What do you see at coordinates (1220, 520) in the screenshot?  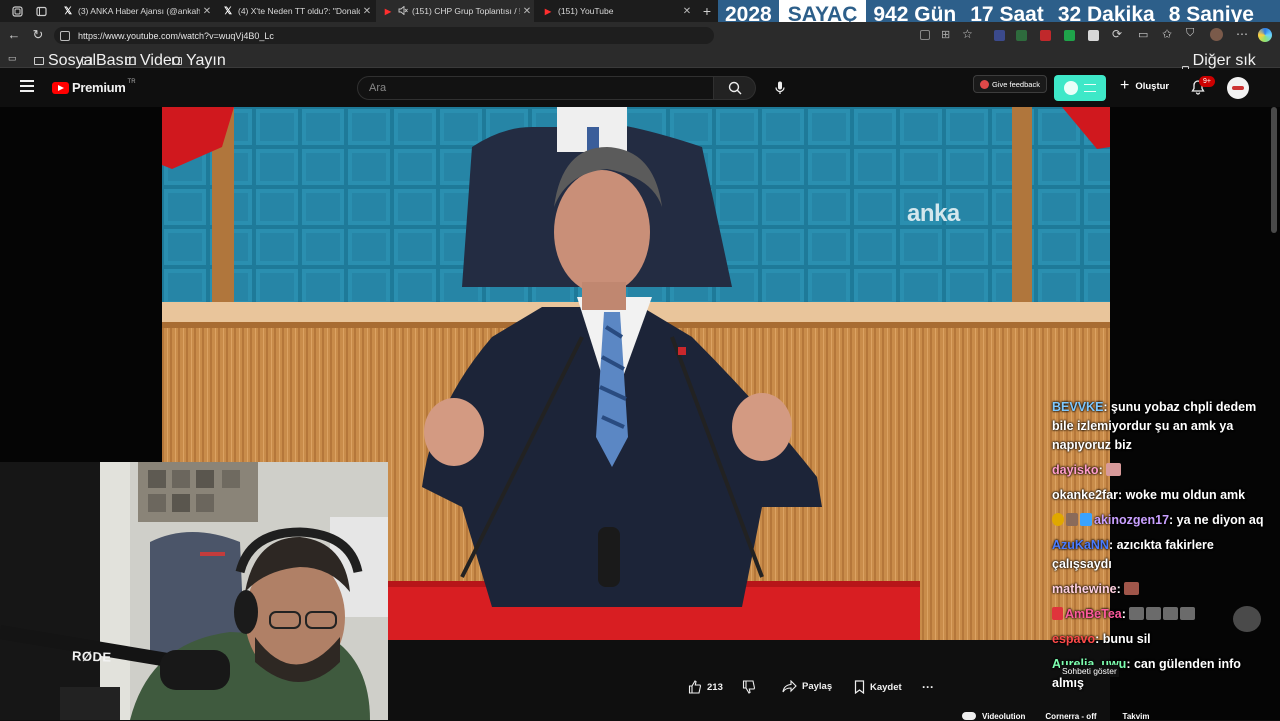 I see `chat-text: ya ne diyon aq` at bounding box center [1220, 520].